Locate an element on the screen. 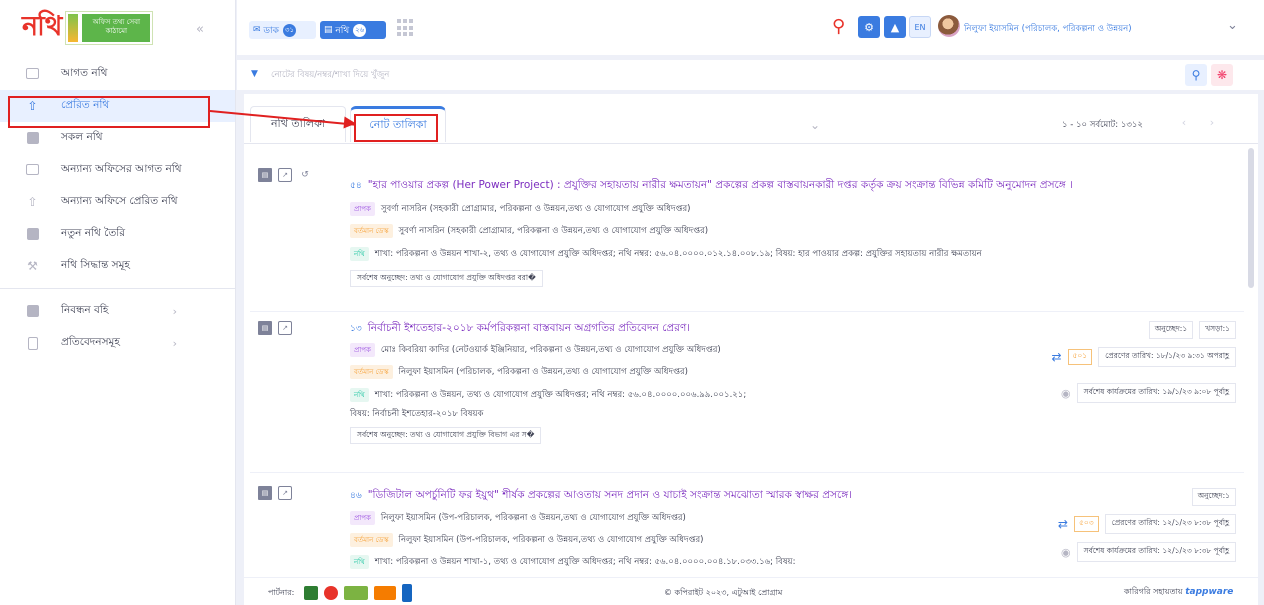  dak-button: ✉ ডাক ৩১ is located at coordinates (282, 30).